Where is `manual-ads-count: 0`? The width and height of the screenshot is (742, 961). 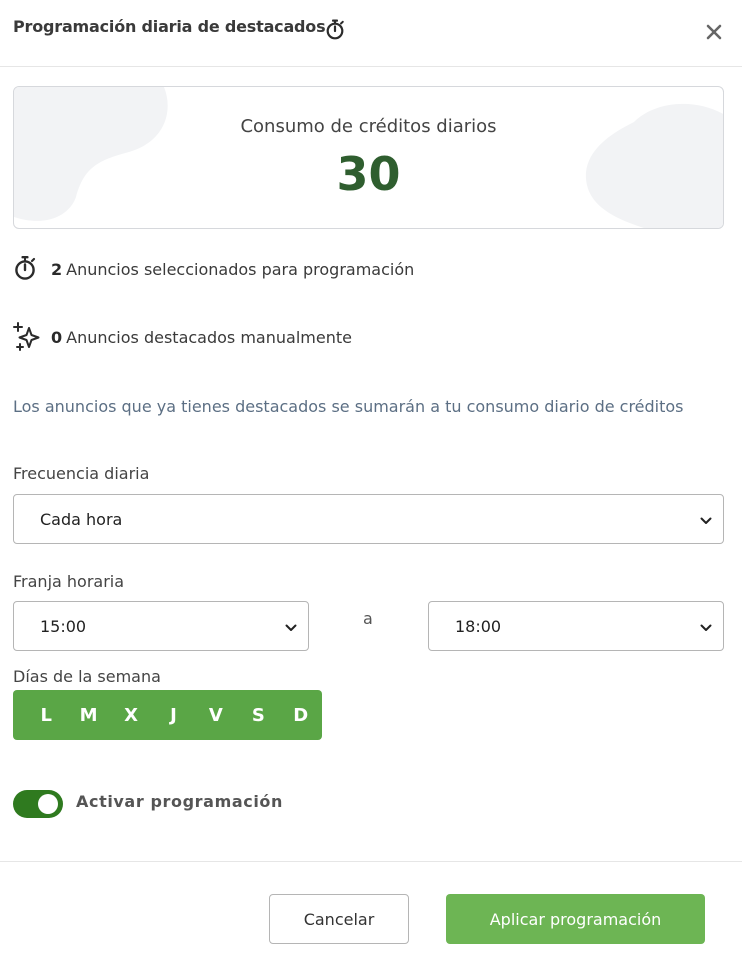
manual-ads-count: 0 is located at coordinates (57, 337).